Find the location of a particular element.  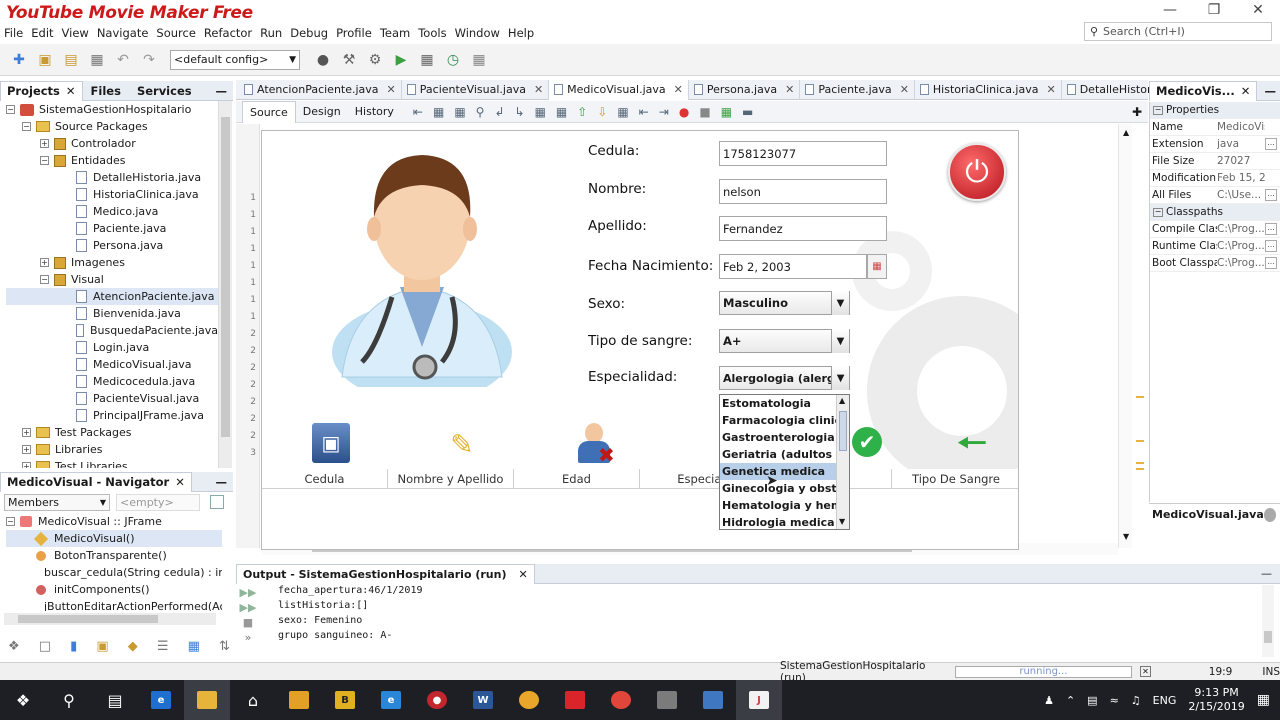

stop-icon: ■ is located at coordinates (248, 622).